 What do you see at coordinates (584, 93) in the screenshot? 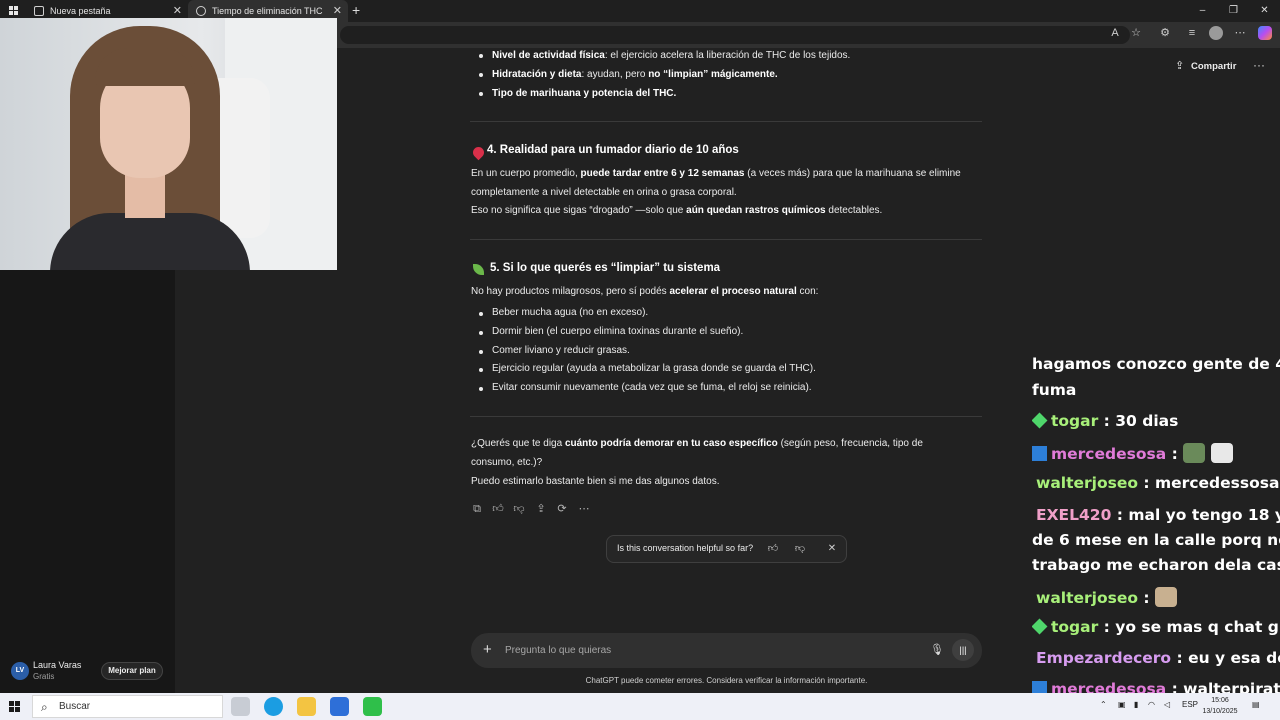
I see `list-item: Tipo de marihuana y potencia del THC.` at bounding box center [584, 93].